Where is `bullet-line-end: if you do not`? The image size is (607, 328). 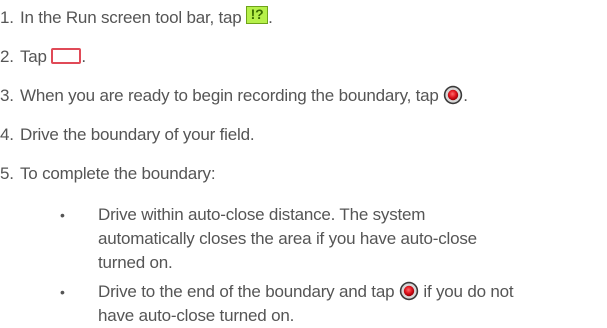 bullet-line-end: if you do not is located at coordinates (466, 291).